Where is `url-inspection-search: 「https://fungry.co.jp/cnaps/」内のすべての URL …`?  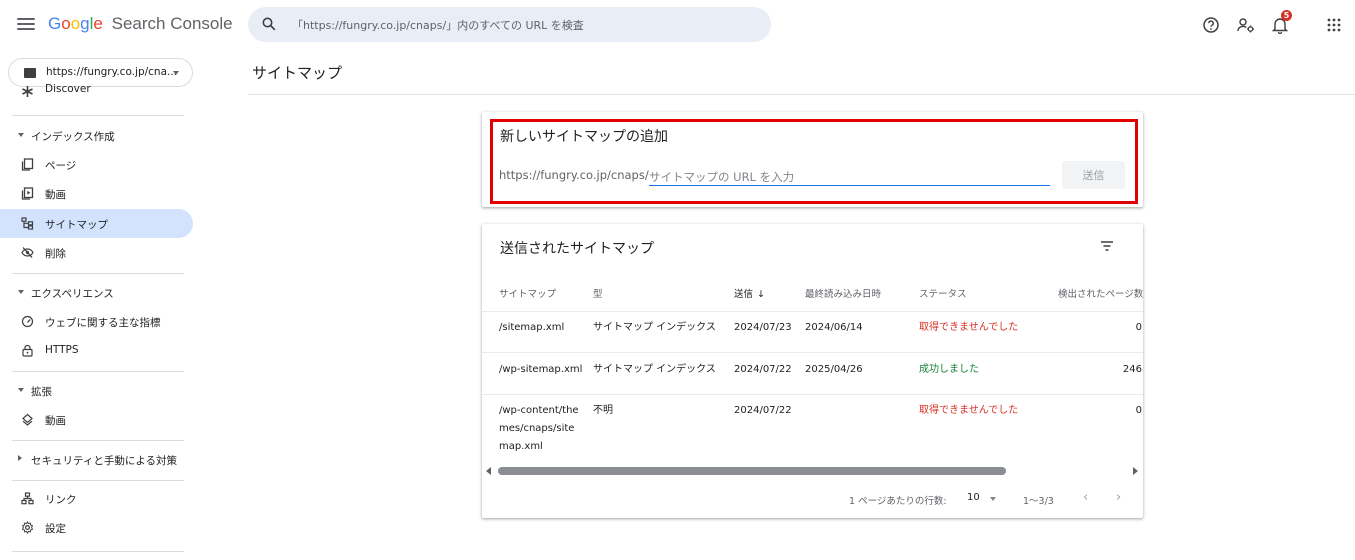
url-inspection-search: 「https://fungry.co.jp/cnaps/」内のすべての URL … is located at coordinates (509, 24).